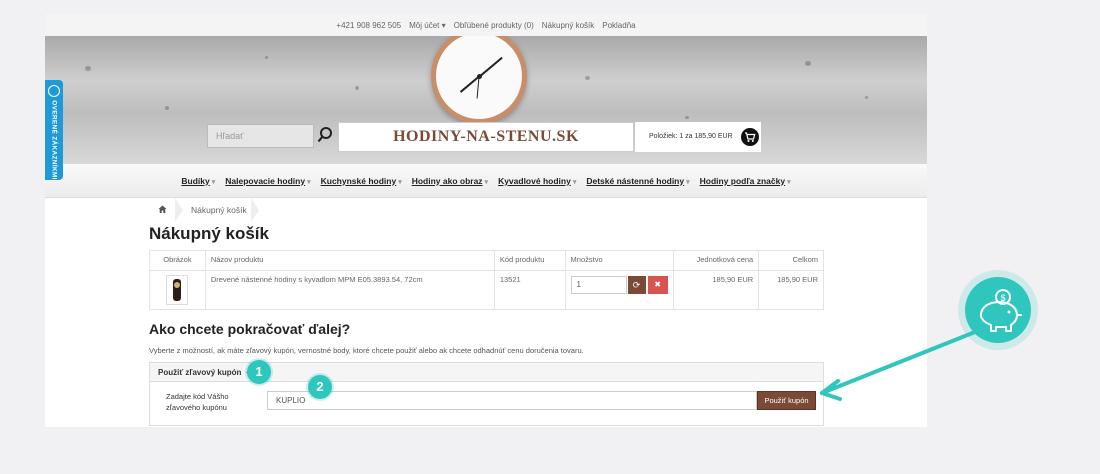 The image size is (1100, 474). What do you see at coordinates (529, 260) in the screenshot?
I see `col-code: Kód produktu` at bounding box center [529, 260].